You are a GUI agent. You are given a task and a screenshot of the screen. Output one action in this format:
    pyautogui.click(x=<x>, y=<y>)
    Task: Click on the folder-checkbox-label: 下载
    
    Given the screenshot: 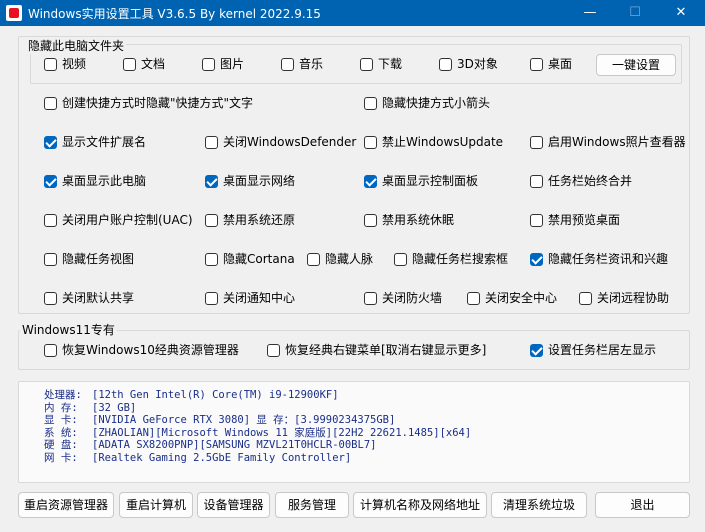 What is the action you would take?
    pyautogui.click(x=390, y=64)
    